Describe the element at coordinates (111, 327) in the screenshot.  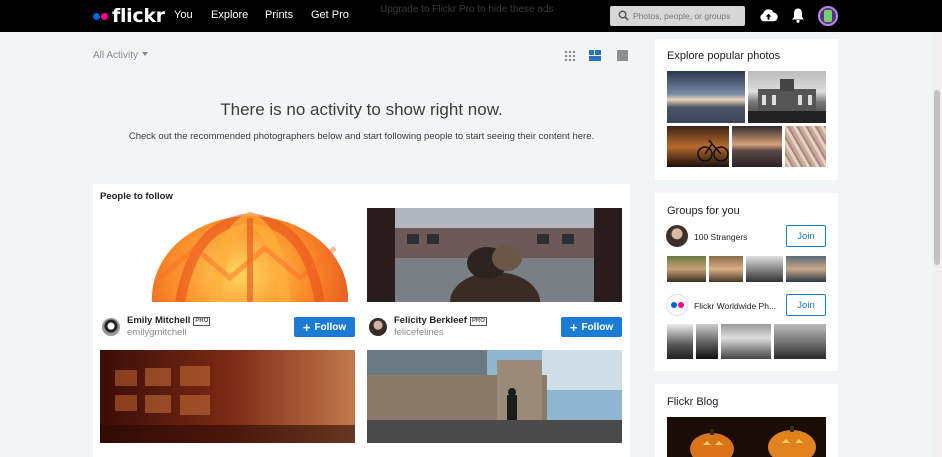
I see `person-avatar-emily` at that location.